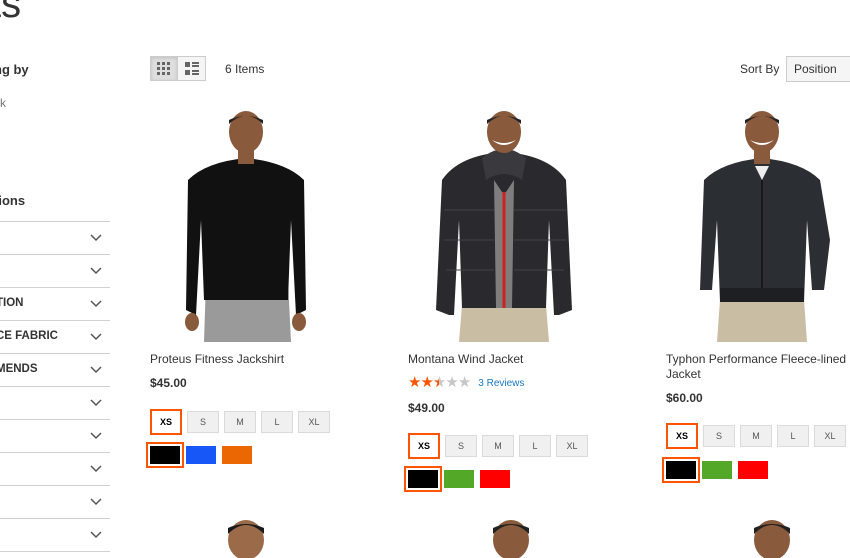 This screenshot has width=850, height=558. Describe the element at coordinates (3, 103) in the screenshot. I see `current-filter-item: ck` at that location.